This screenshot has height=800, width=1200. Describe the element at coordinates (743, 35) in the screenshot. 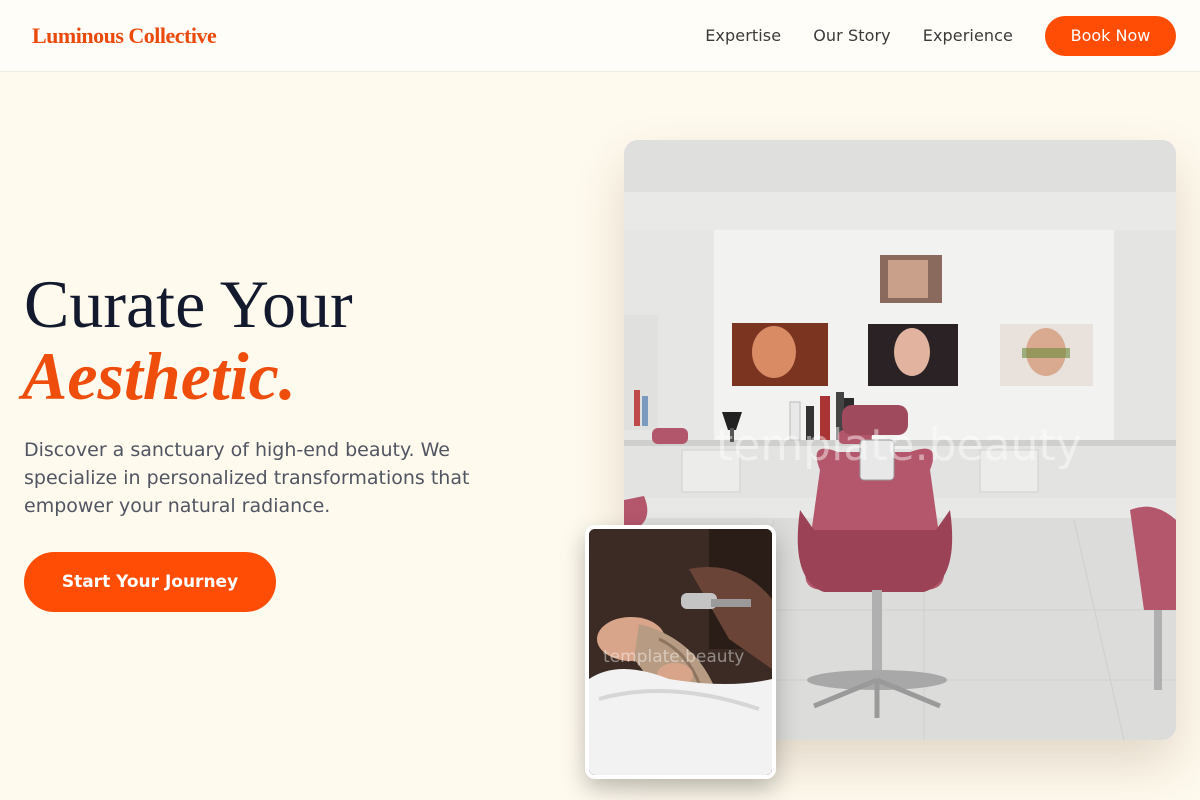

I see `nav-link-expertise: Expertise` at that location.